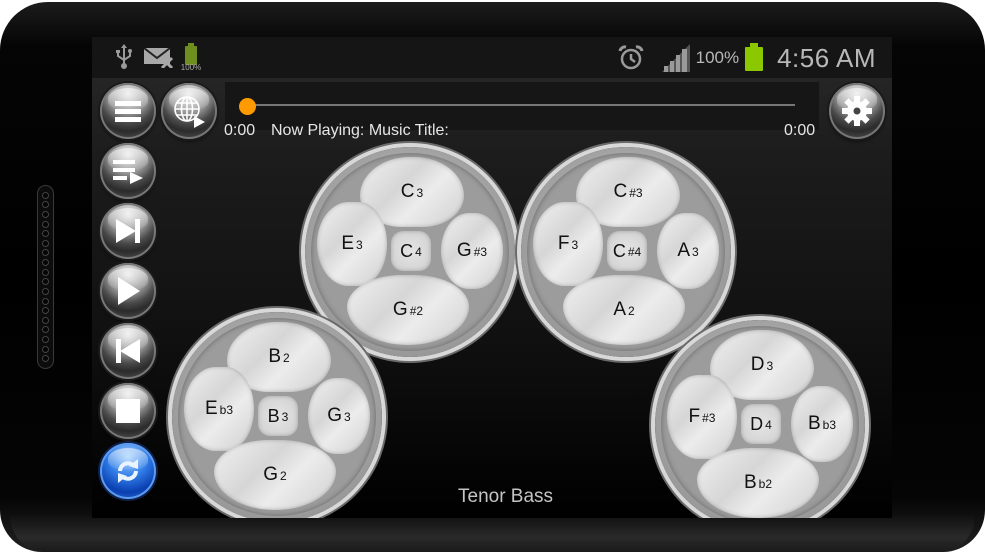 This screenshot has height=552, width=985. I want to click on web-button, so click(189, 111).